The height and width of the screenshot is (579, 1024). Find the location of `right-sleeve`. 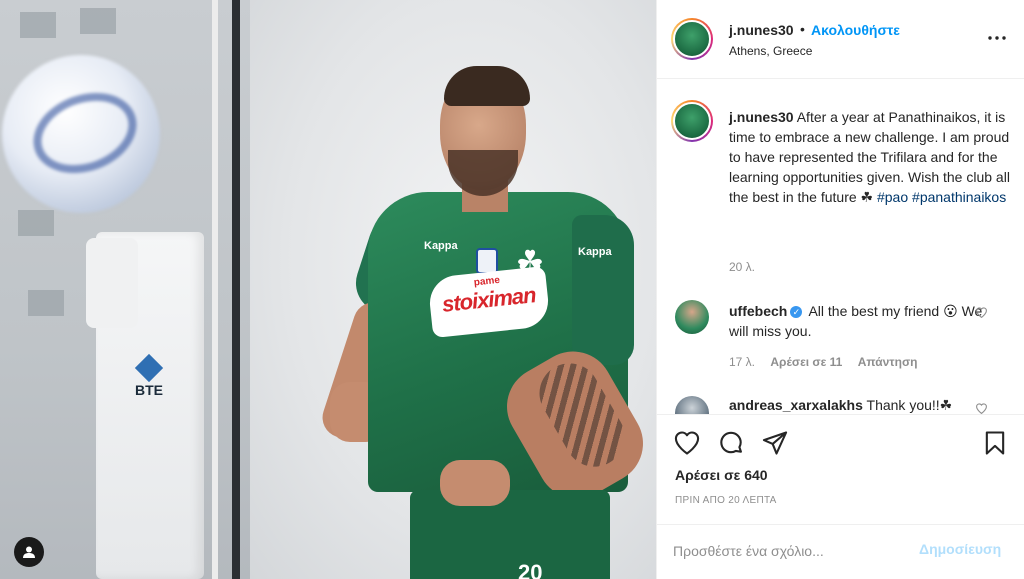

right-sleeve is located at coordinates (603, 290).